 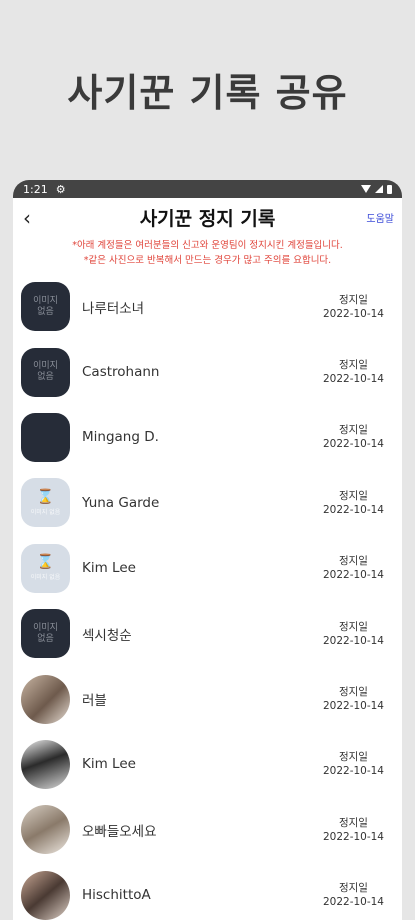 I want to click on record-name: 러블, so click(x=94, y=701).